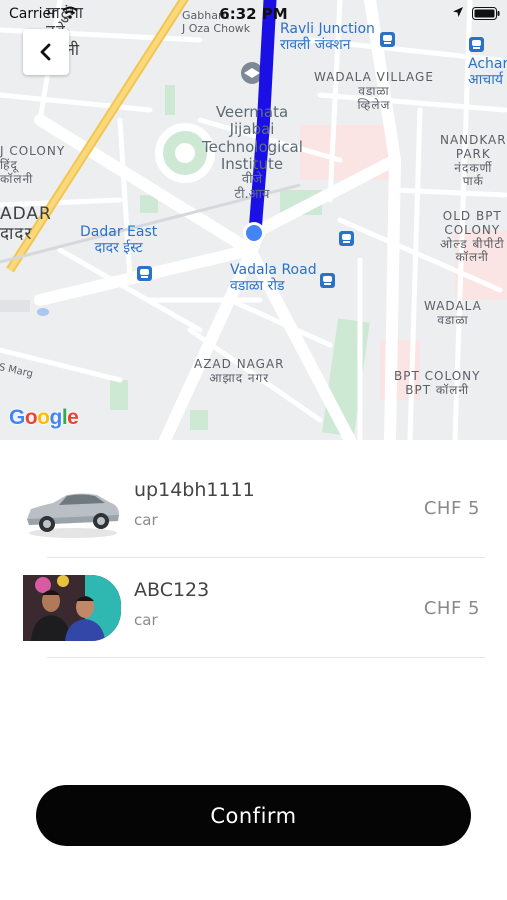 The image size is (507, 900). I want to click on car-photo, so click(72, 508).